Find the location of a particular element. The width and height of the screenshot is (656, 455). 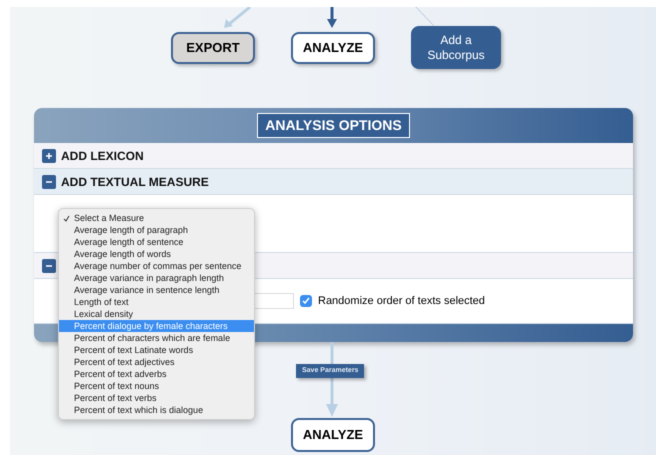

plus-icon is located at coordinates (49, 156).